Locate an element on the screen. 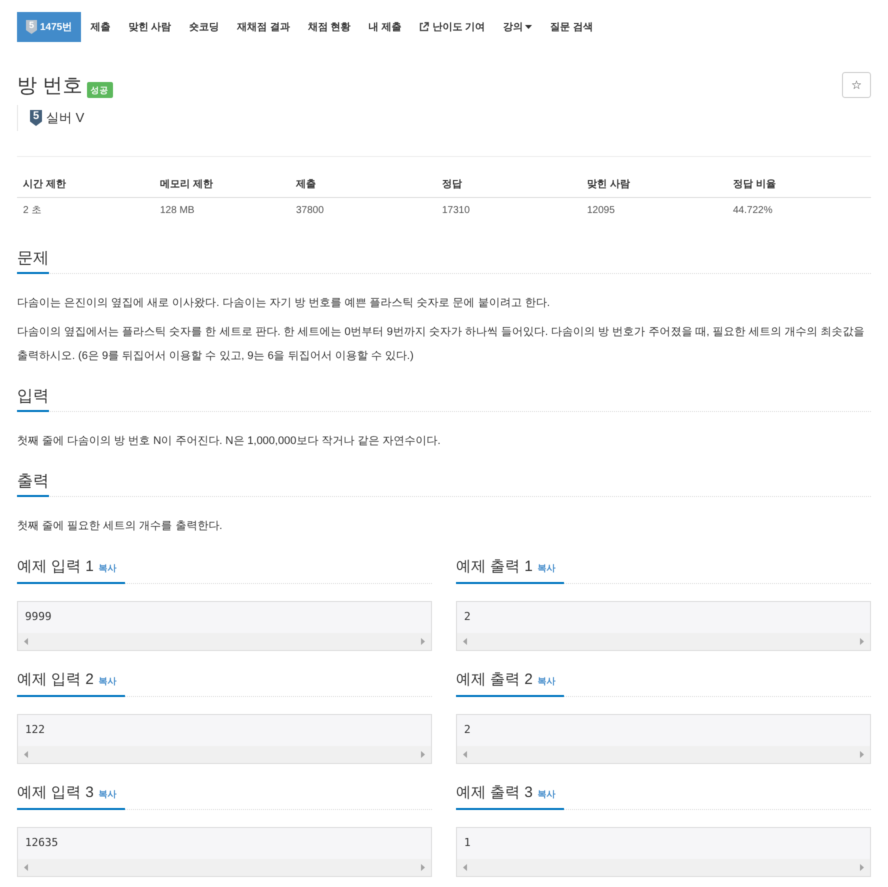  caret-icon is located at coordinates (528, 27).